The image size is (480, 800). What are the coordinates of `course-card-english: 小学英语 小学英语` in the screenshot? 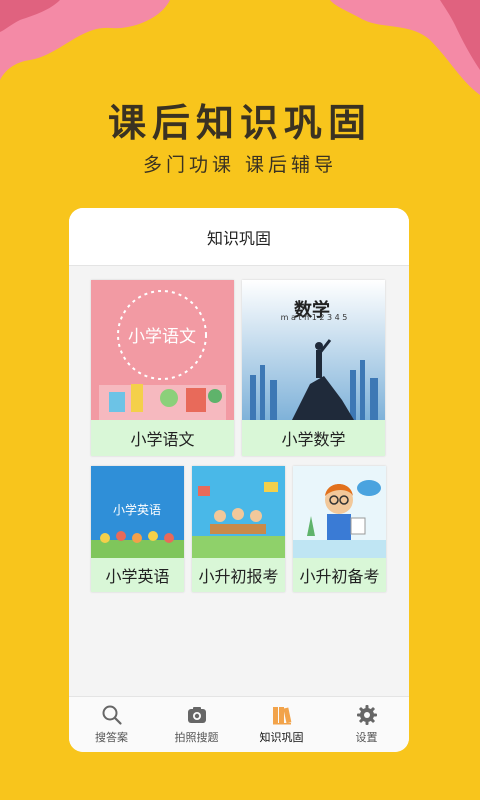 It's located at (137, 529).